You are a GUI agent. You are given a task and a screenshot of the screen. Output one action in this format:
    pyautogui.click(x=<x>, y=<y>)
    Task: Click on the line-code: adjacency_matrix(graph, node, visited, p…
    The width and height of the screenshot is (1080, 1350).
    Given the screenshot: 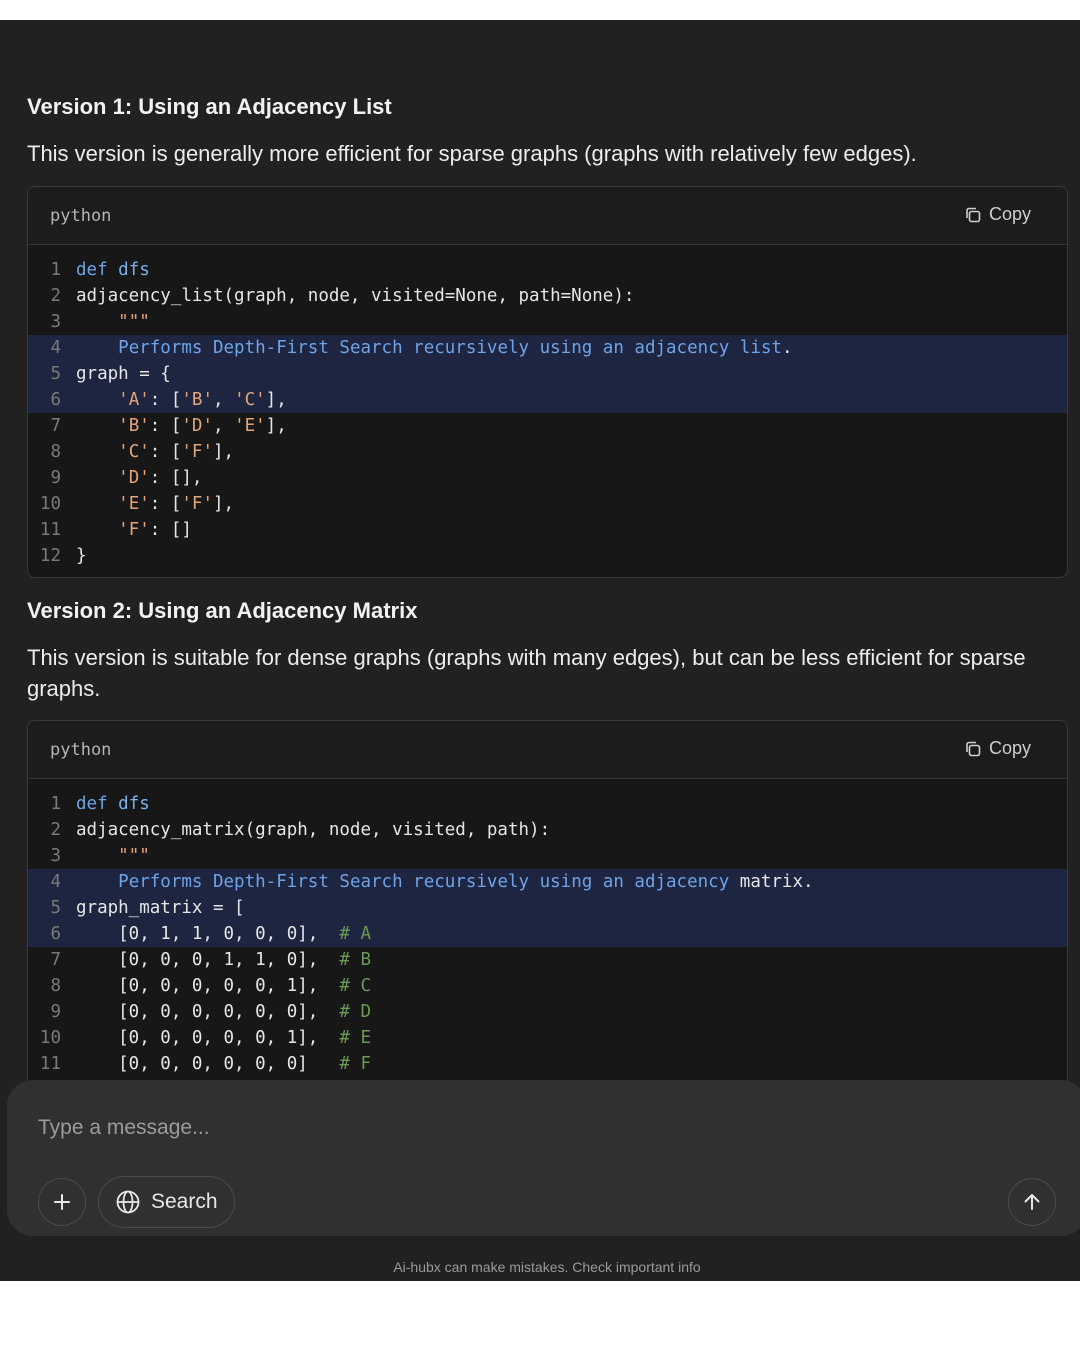 What is the action you would take?
    pyautogui.click(x=313, y=830)
    